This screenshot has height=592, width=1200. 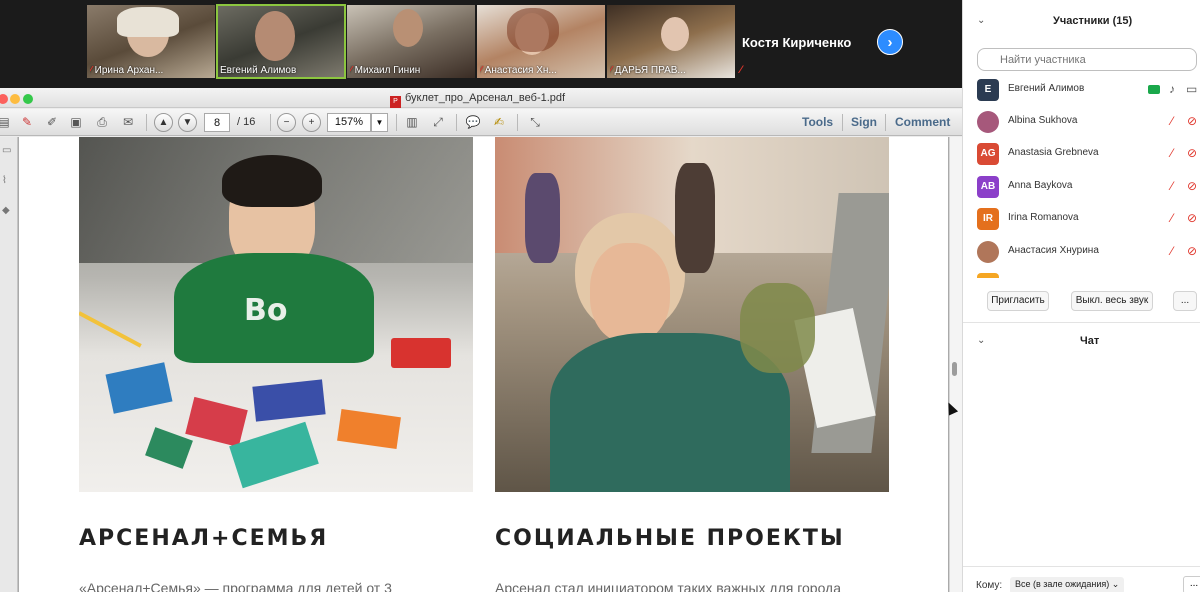 What do you see at coordinates (864, 122) in the screenshot?
I see `sign-pane-button: Sign` at bounding box center [864, 122].